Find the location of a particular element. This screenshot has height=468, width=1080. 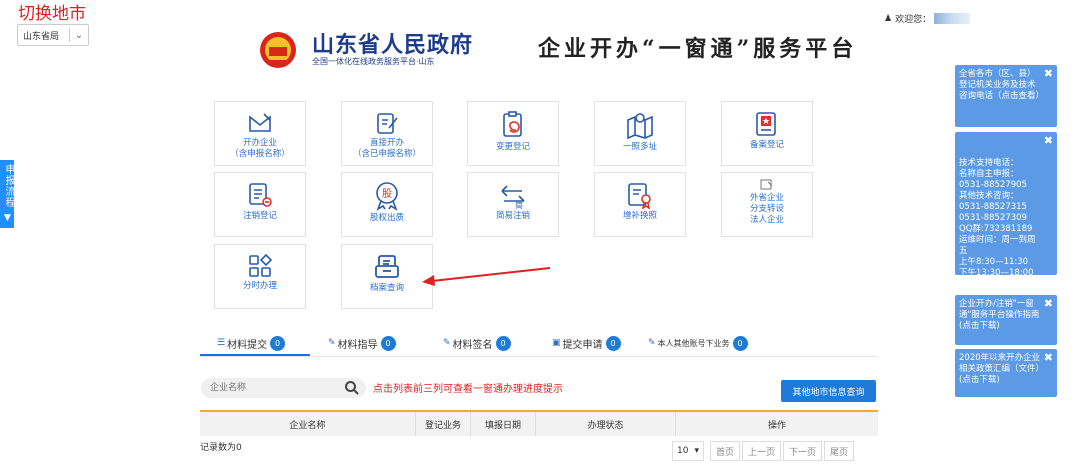

tab-material-submit: ☰ 材料提交 0 is located at coordinates (251, 343).